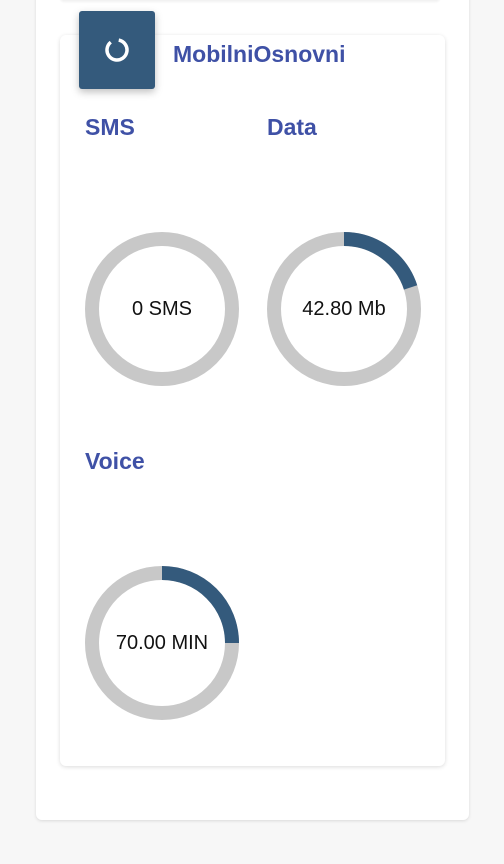 The width and height of the screenshot is (504, 864). I want to click on voice-gauge: 70.00 MIN, so click(162, 643).